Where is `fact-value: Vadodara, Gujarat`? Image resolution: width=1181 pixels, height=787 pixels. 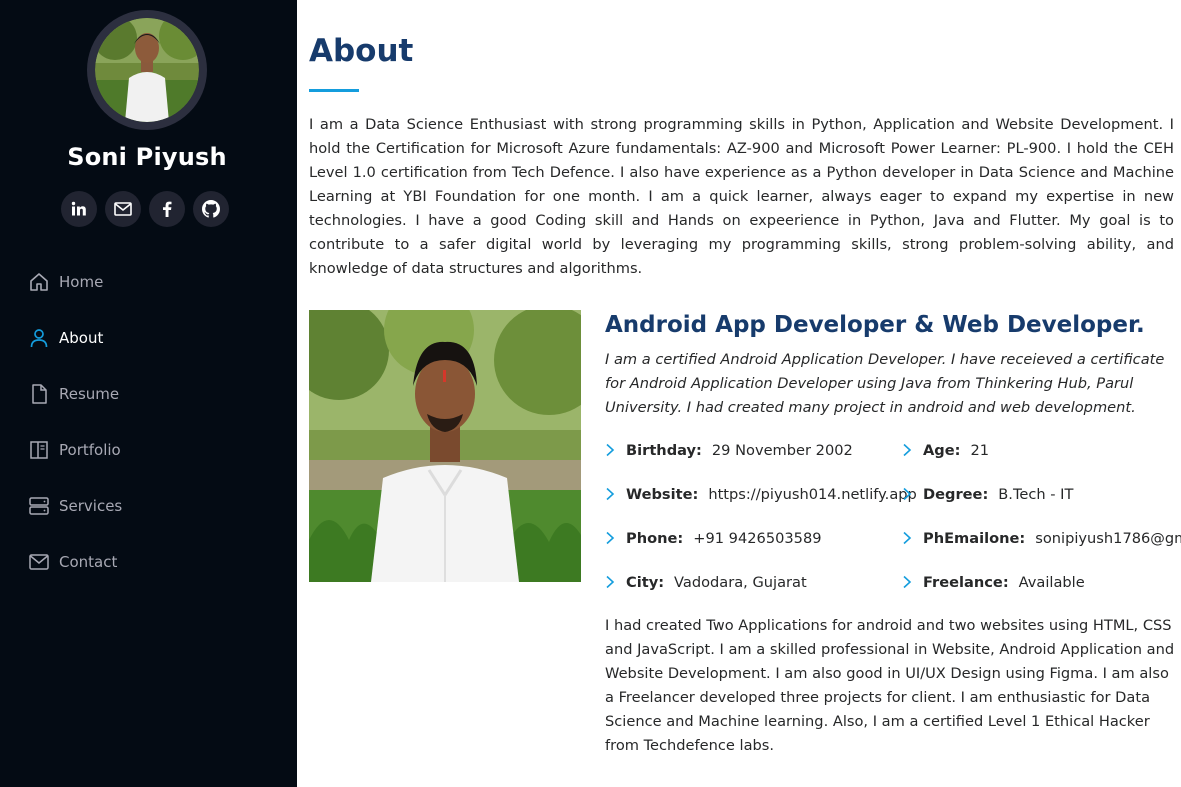
fact-value: Vadodara, Gujarat is located at coordinates (740, 582).